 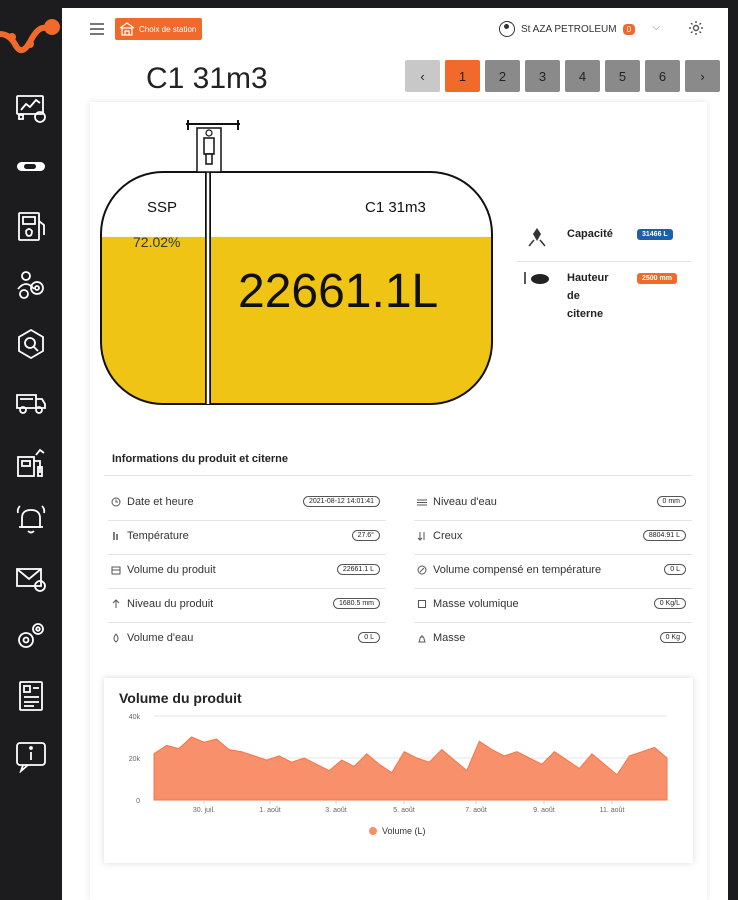 I want to click on height-label-1: Hauteur, so click(x=588, y=278).